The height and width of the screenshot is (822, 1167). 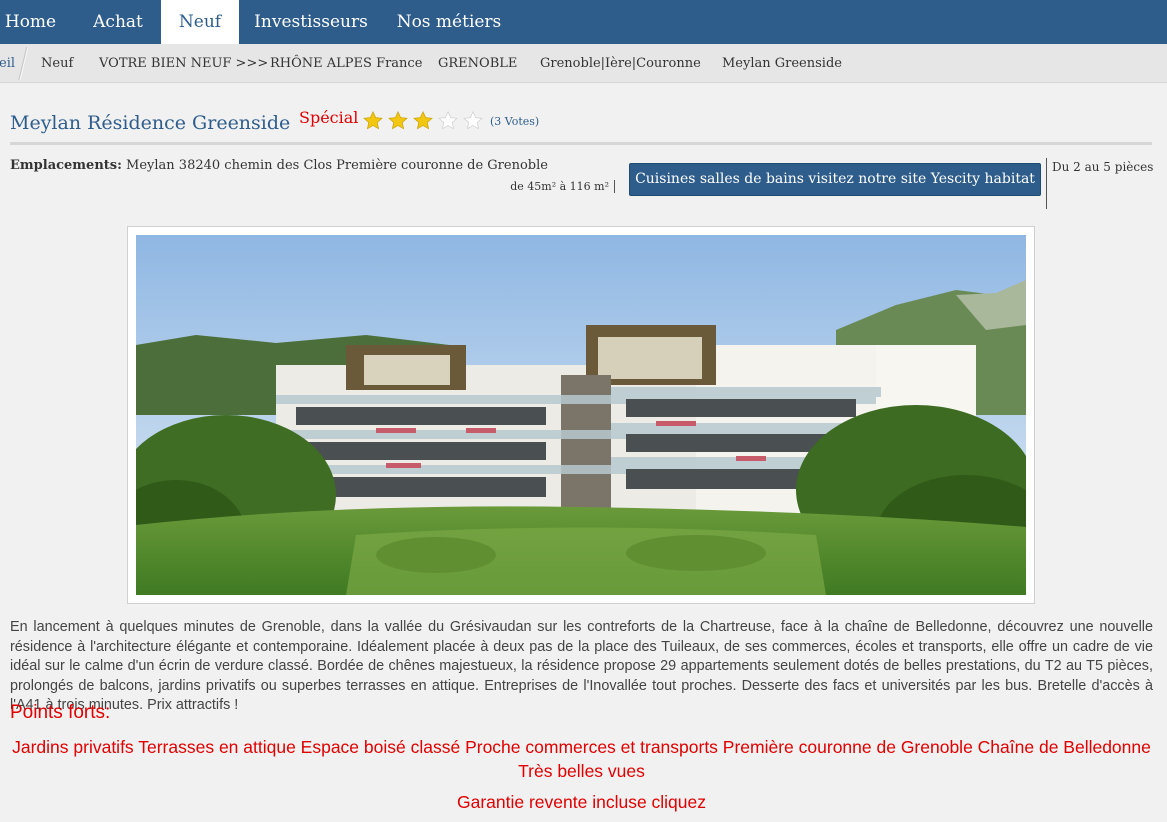 What do you see at coordinates (30, 22) in the screenshot?
I see `nav-item-home: Home` at bounding box center [30, 22].